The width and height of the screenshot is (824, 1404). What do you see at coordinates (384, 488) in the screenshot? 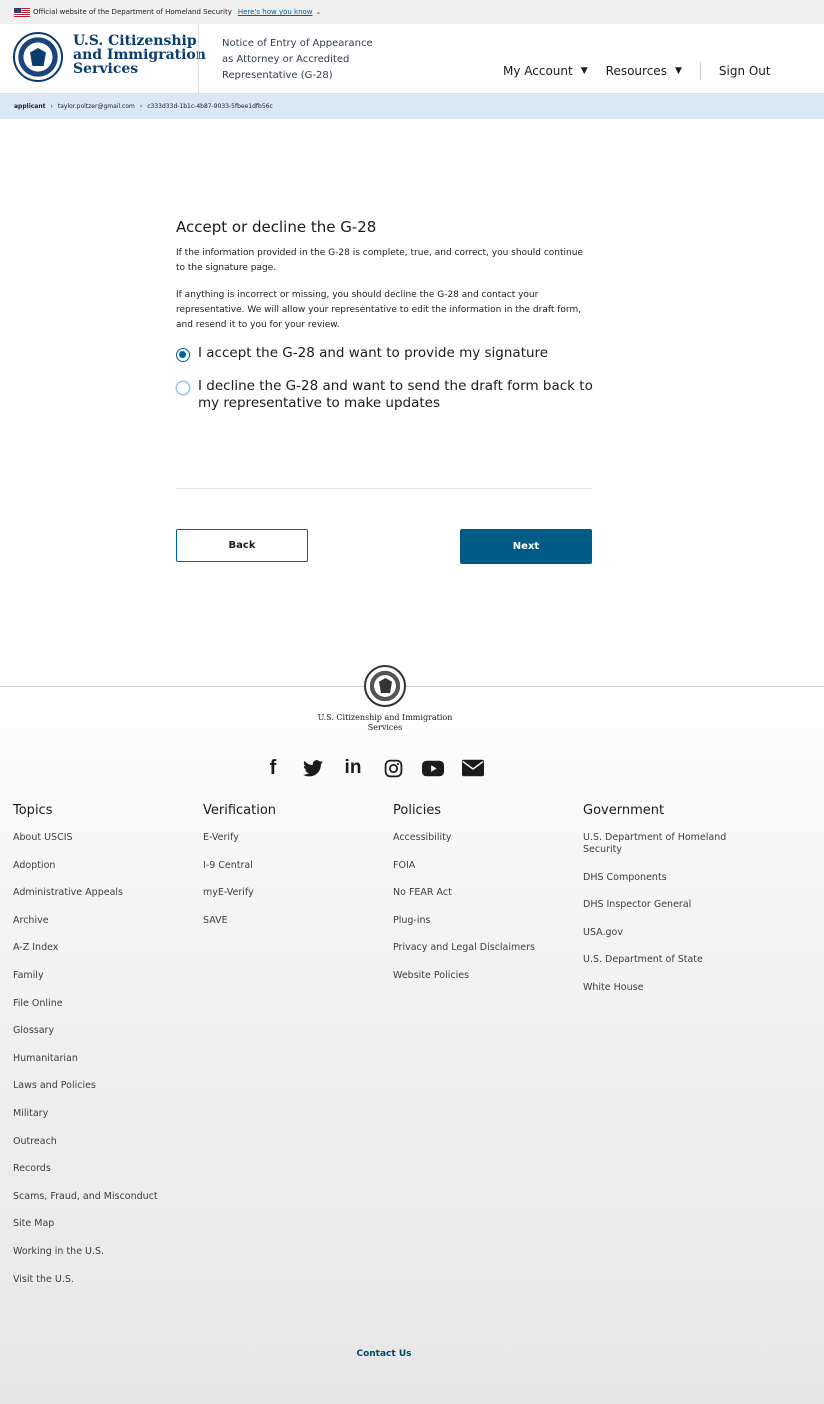
I see `section-divider` at bounding box center [384, 488].